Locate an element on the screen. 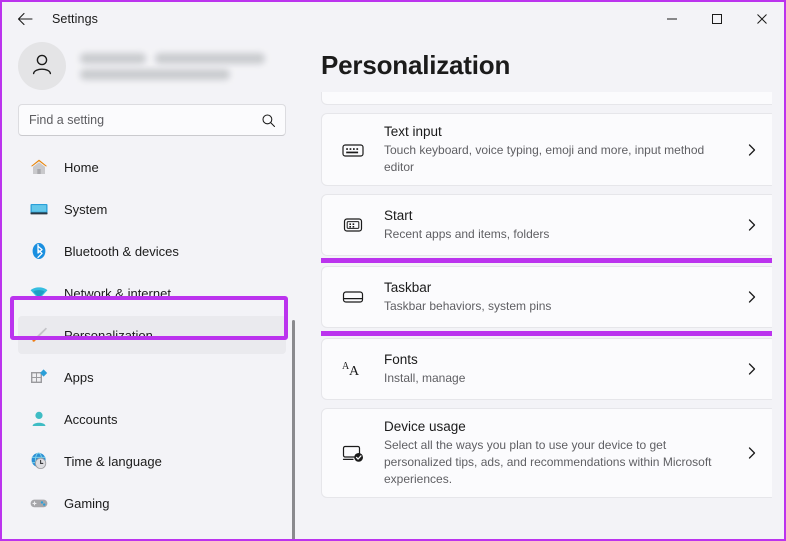  sidebar-item-label: Network & internet is located at coordinates (117, 293).